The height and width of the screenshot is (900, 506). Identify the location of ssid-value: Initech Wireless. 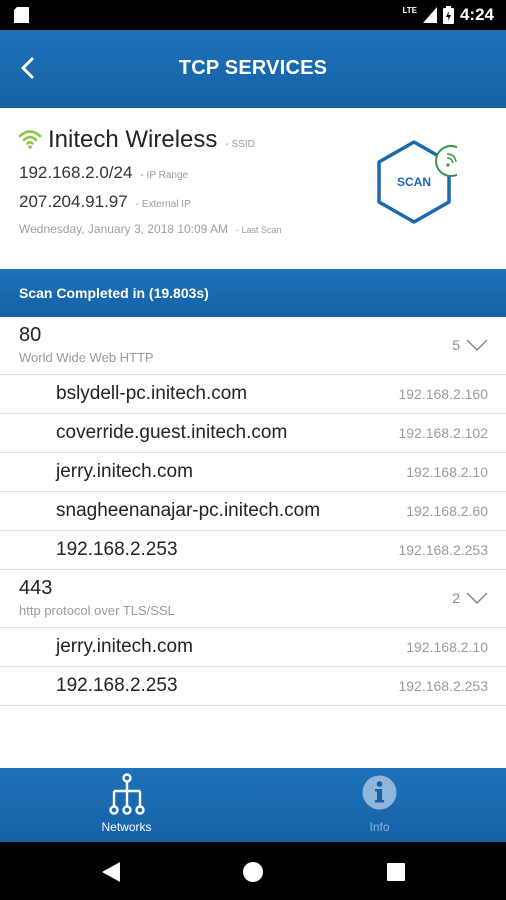
(133, 139).